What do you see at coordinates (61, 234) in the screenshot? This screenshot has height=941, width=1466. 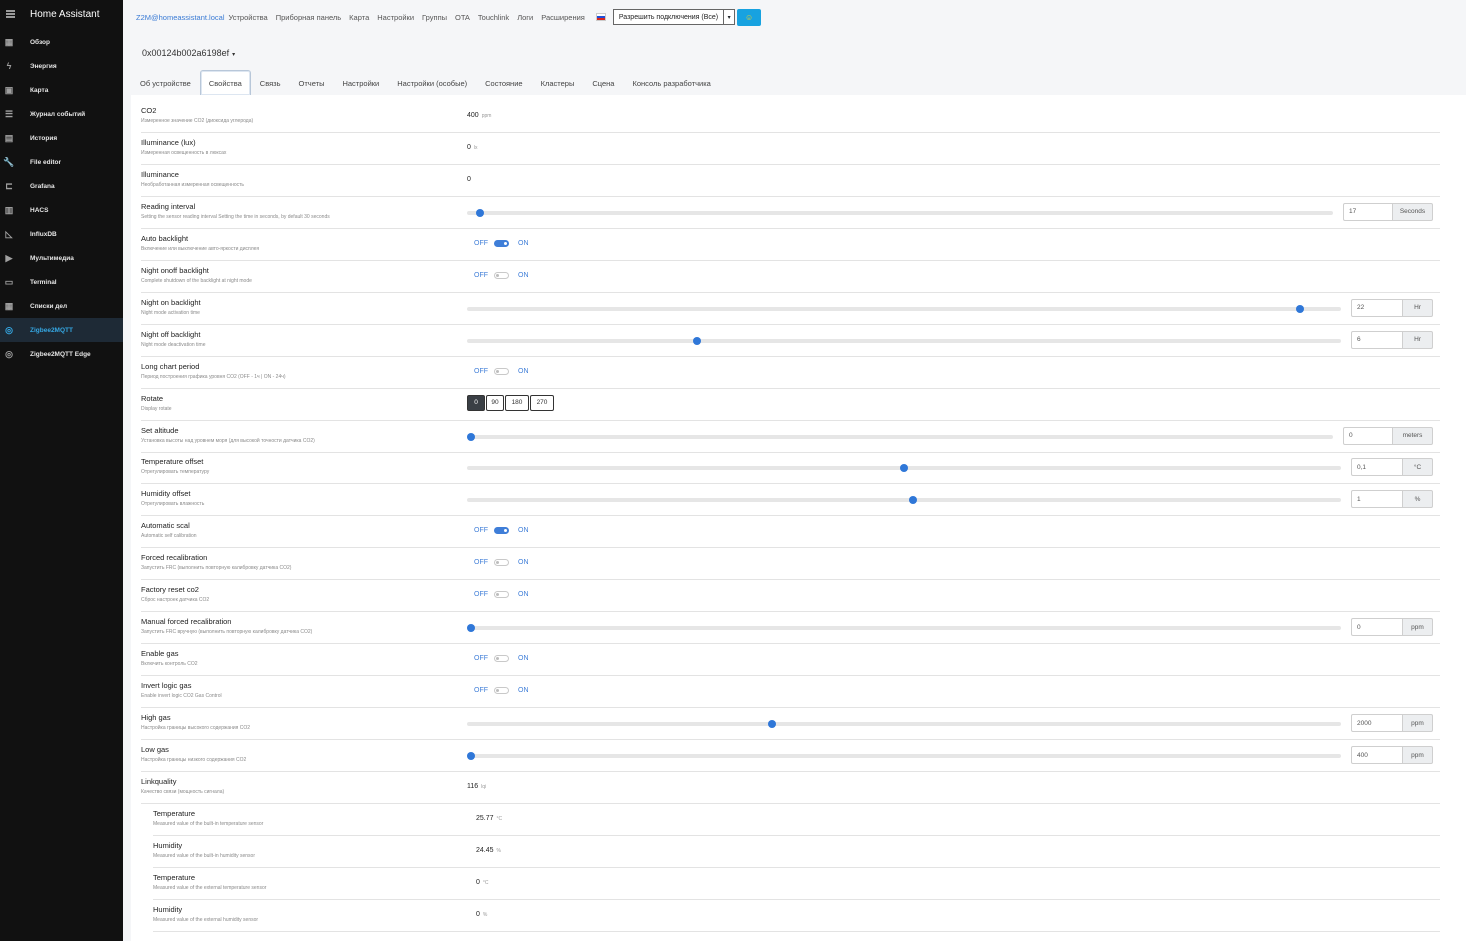 I see `sidebar-item-influxdb: ◺ InfluxDB` at bounding box center [61, 234].